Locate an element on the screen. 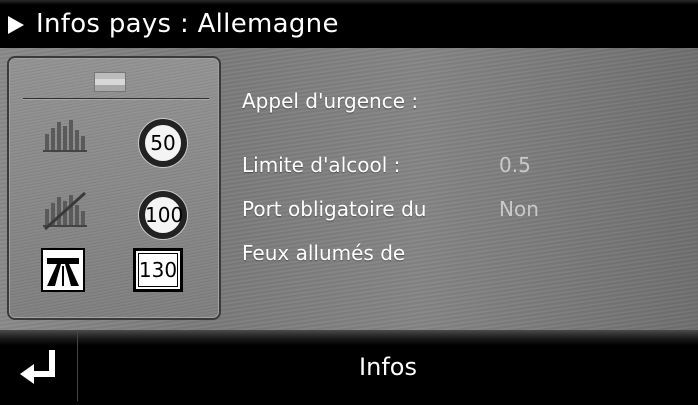  page-title: Infos pays : Allemagne is located at coordinates (187, 24).